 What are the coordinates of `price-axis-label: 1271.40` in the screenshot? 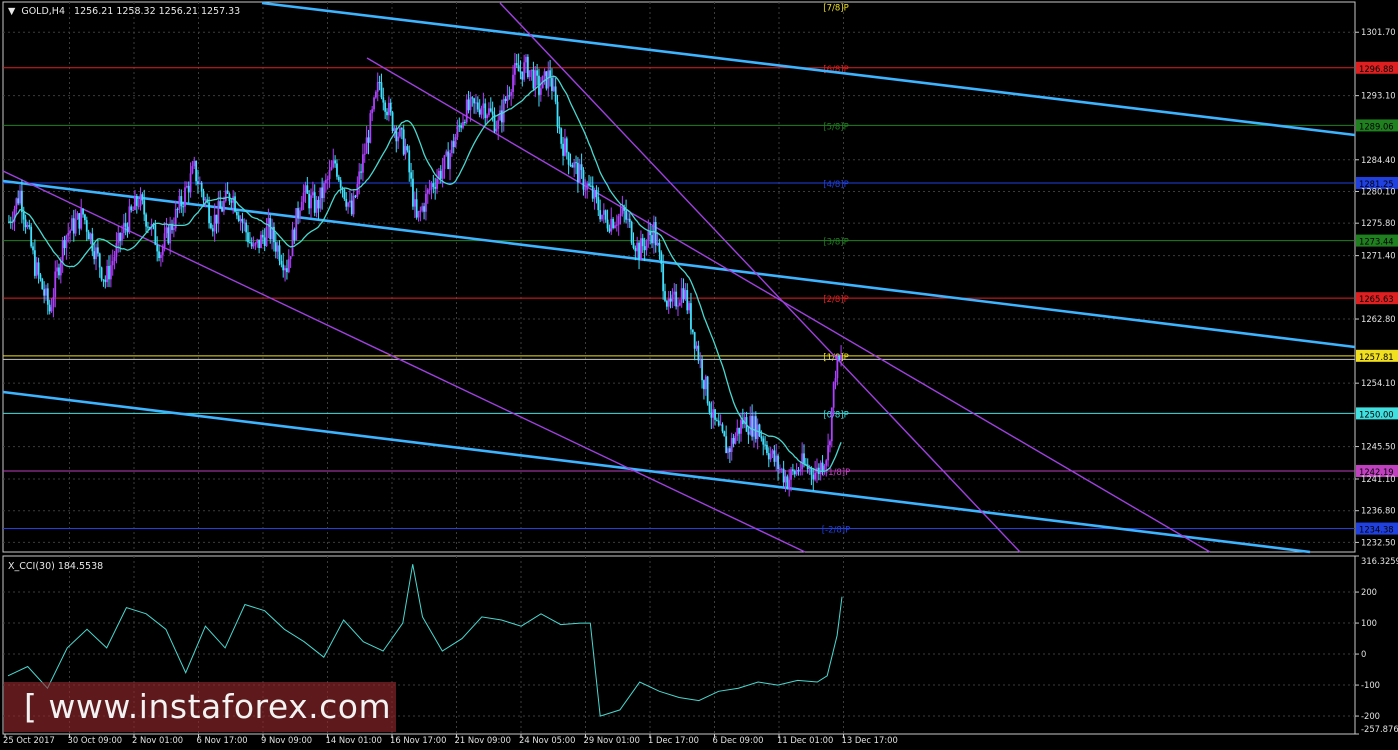 It's located at (1378, 256).